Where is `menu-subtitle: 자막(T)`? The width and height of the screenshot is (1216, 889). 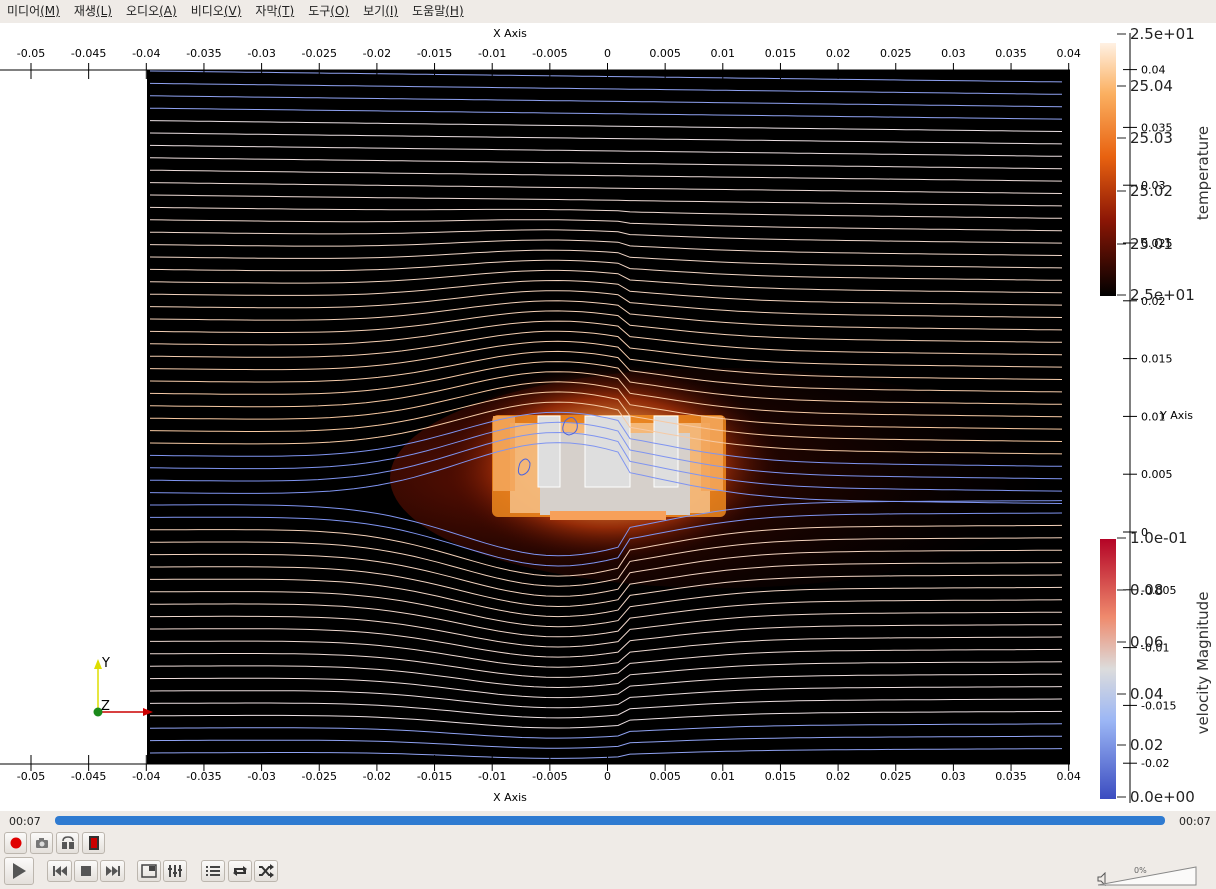
menu-subtitle: 자막(T) is located at coordinates (274, 11).